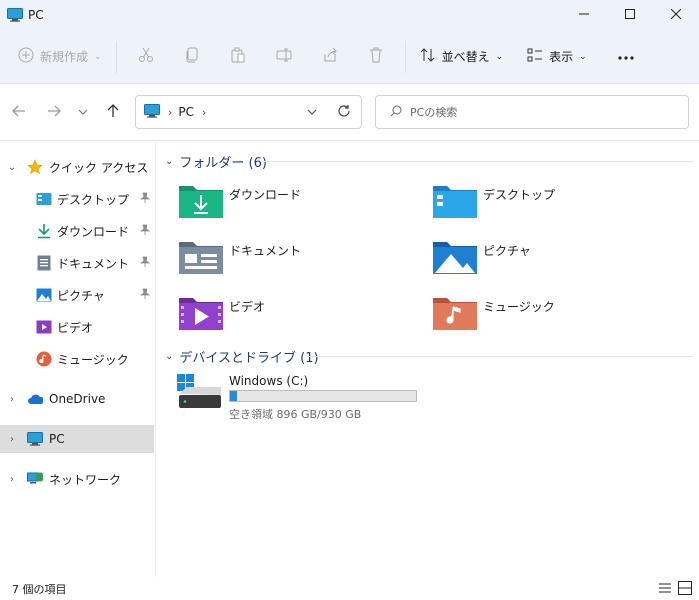  I want to click on folder-videos: ビデオ, so click(279, 314).